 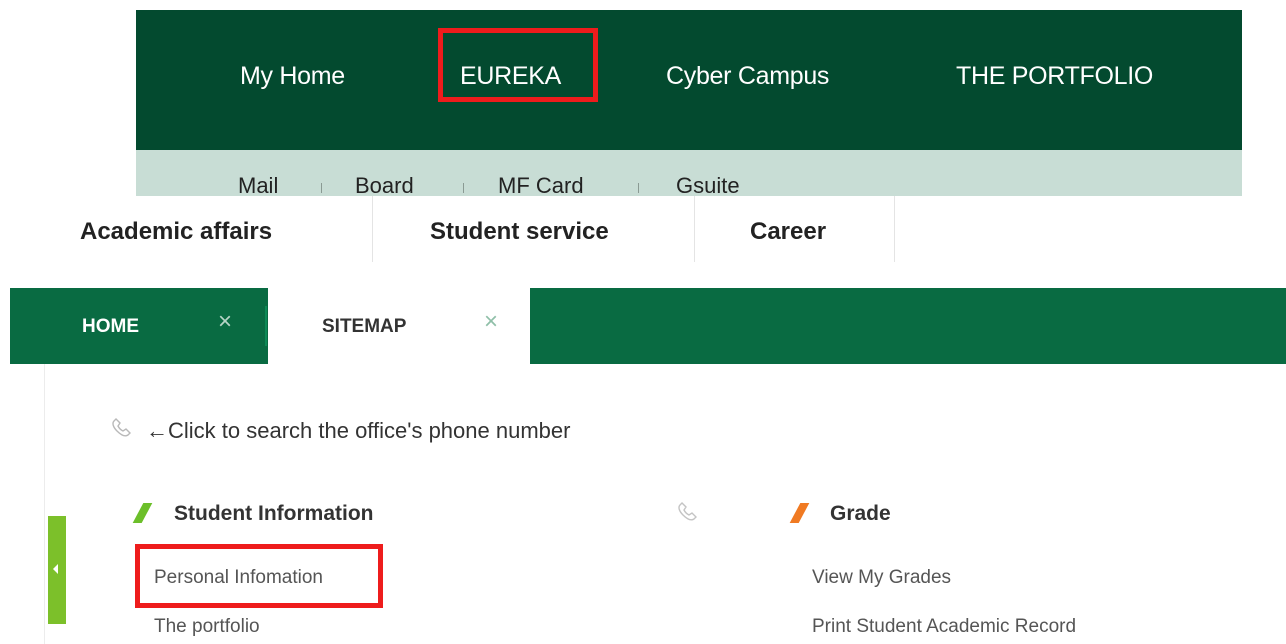 I want to click on sidebar-toggle-handle, so click(x=57, y=570).